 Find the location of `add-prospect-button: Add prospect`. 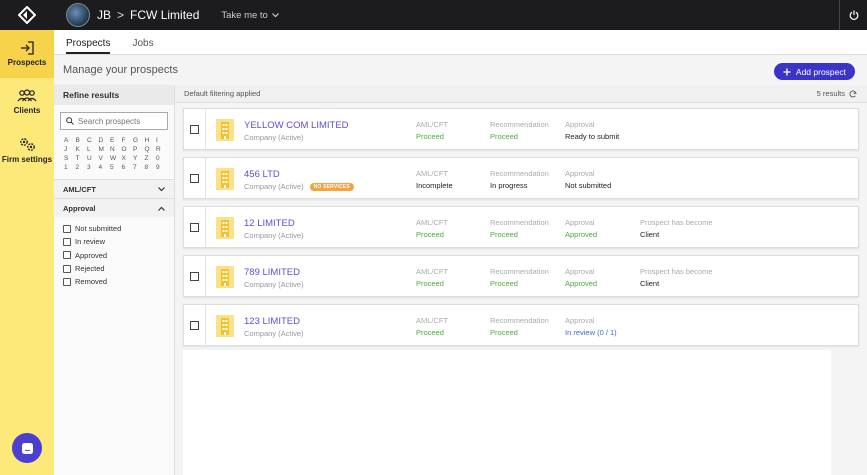

add-prospect-button: Add prospect is located at coordinates (814, 71).